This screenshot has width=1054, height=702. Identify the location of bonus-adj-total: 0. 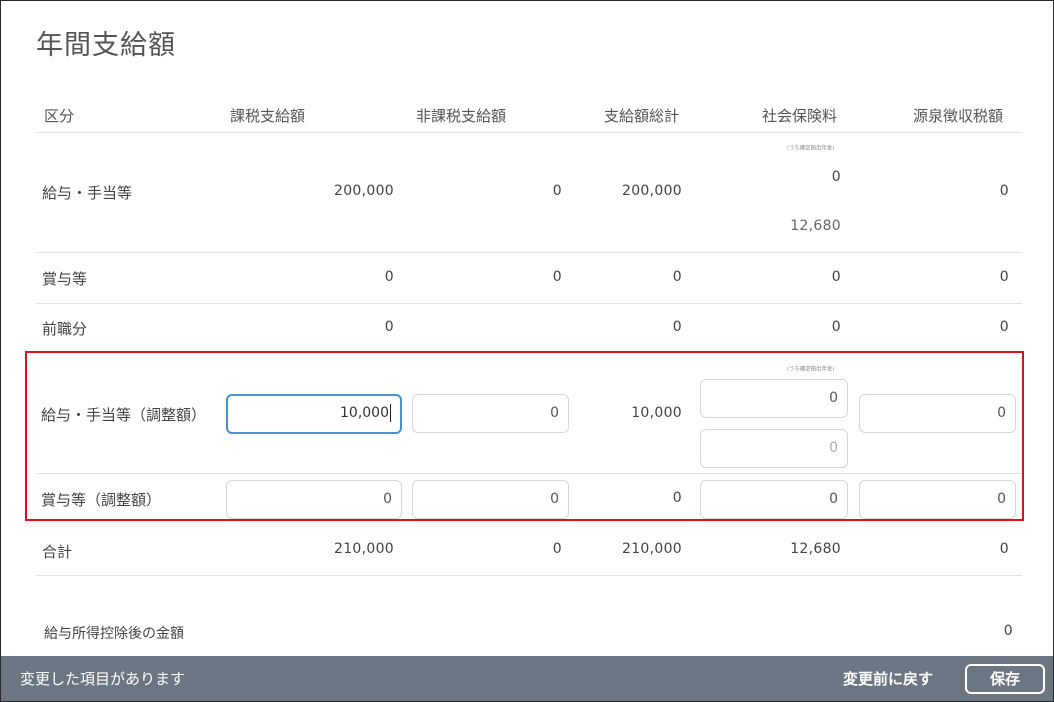
(677, 498).